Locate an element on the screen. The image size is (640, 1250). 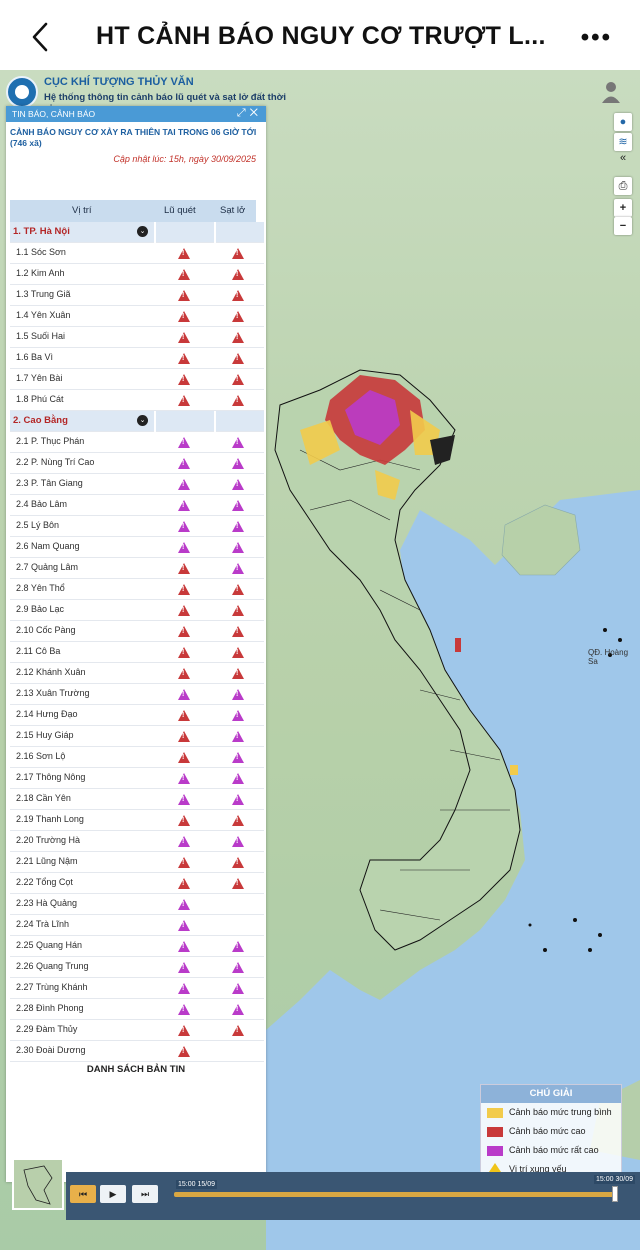
panel-controls: ⤢✕ is located at coordinates (249, 113).